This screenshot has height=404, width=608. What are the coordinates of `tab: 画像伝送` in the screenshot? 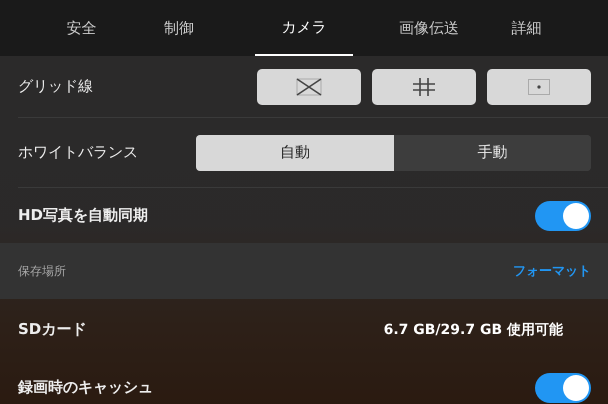 It's located at (429, 28).